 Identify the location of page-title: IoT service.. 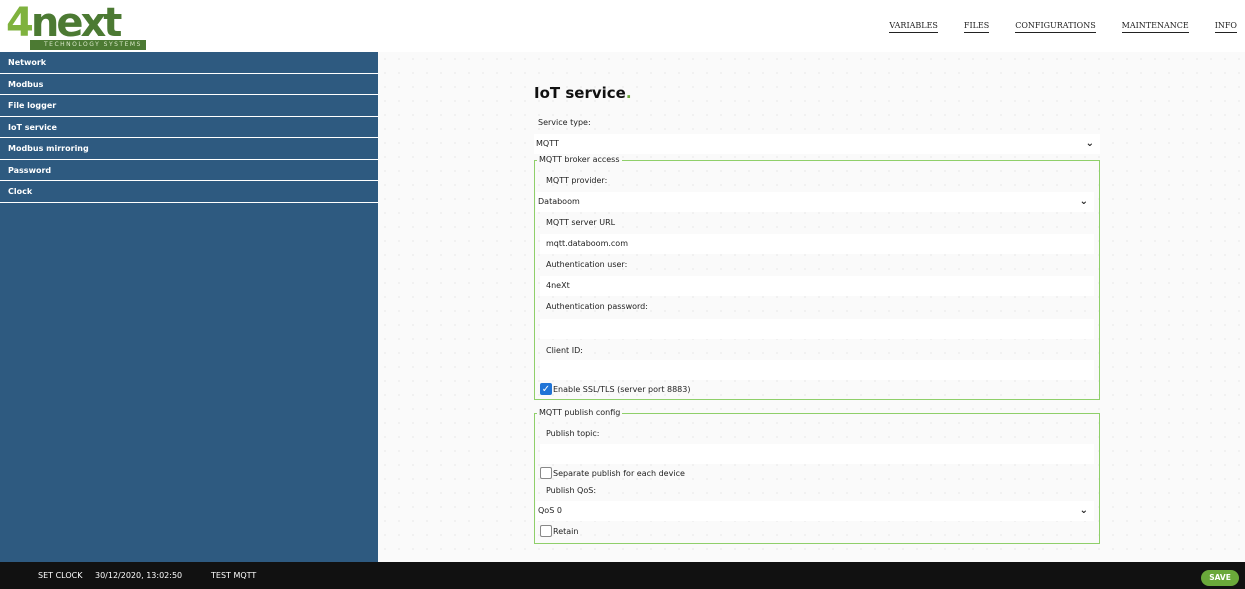
(583, 93).